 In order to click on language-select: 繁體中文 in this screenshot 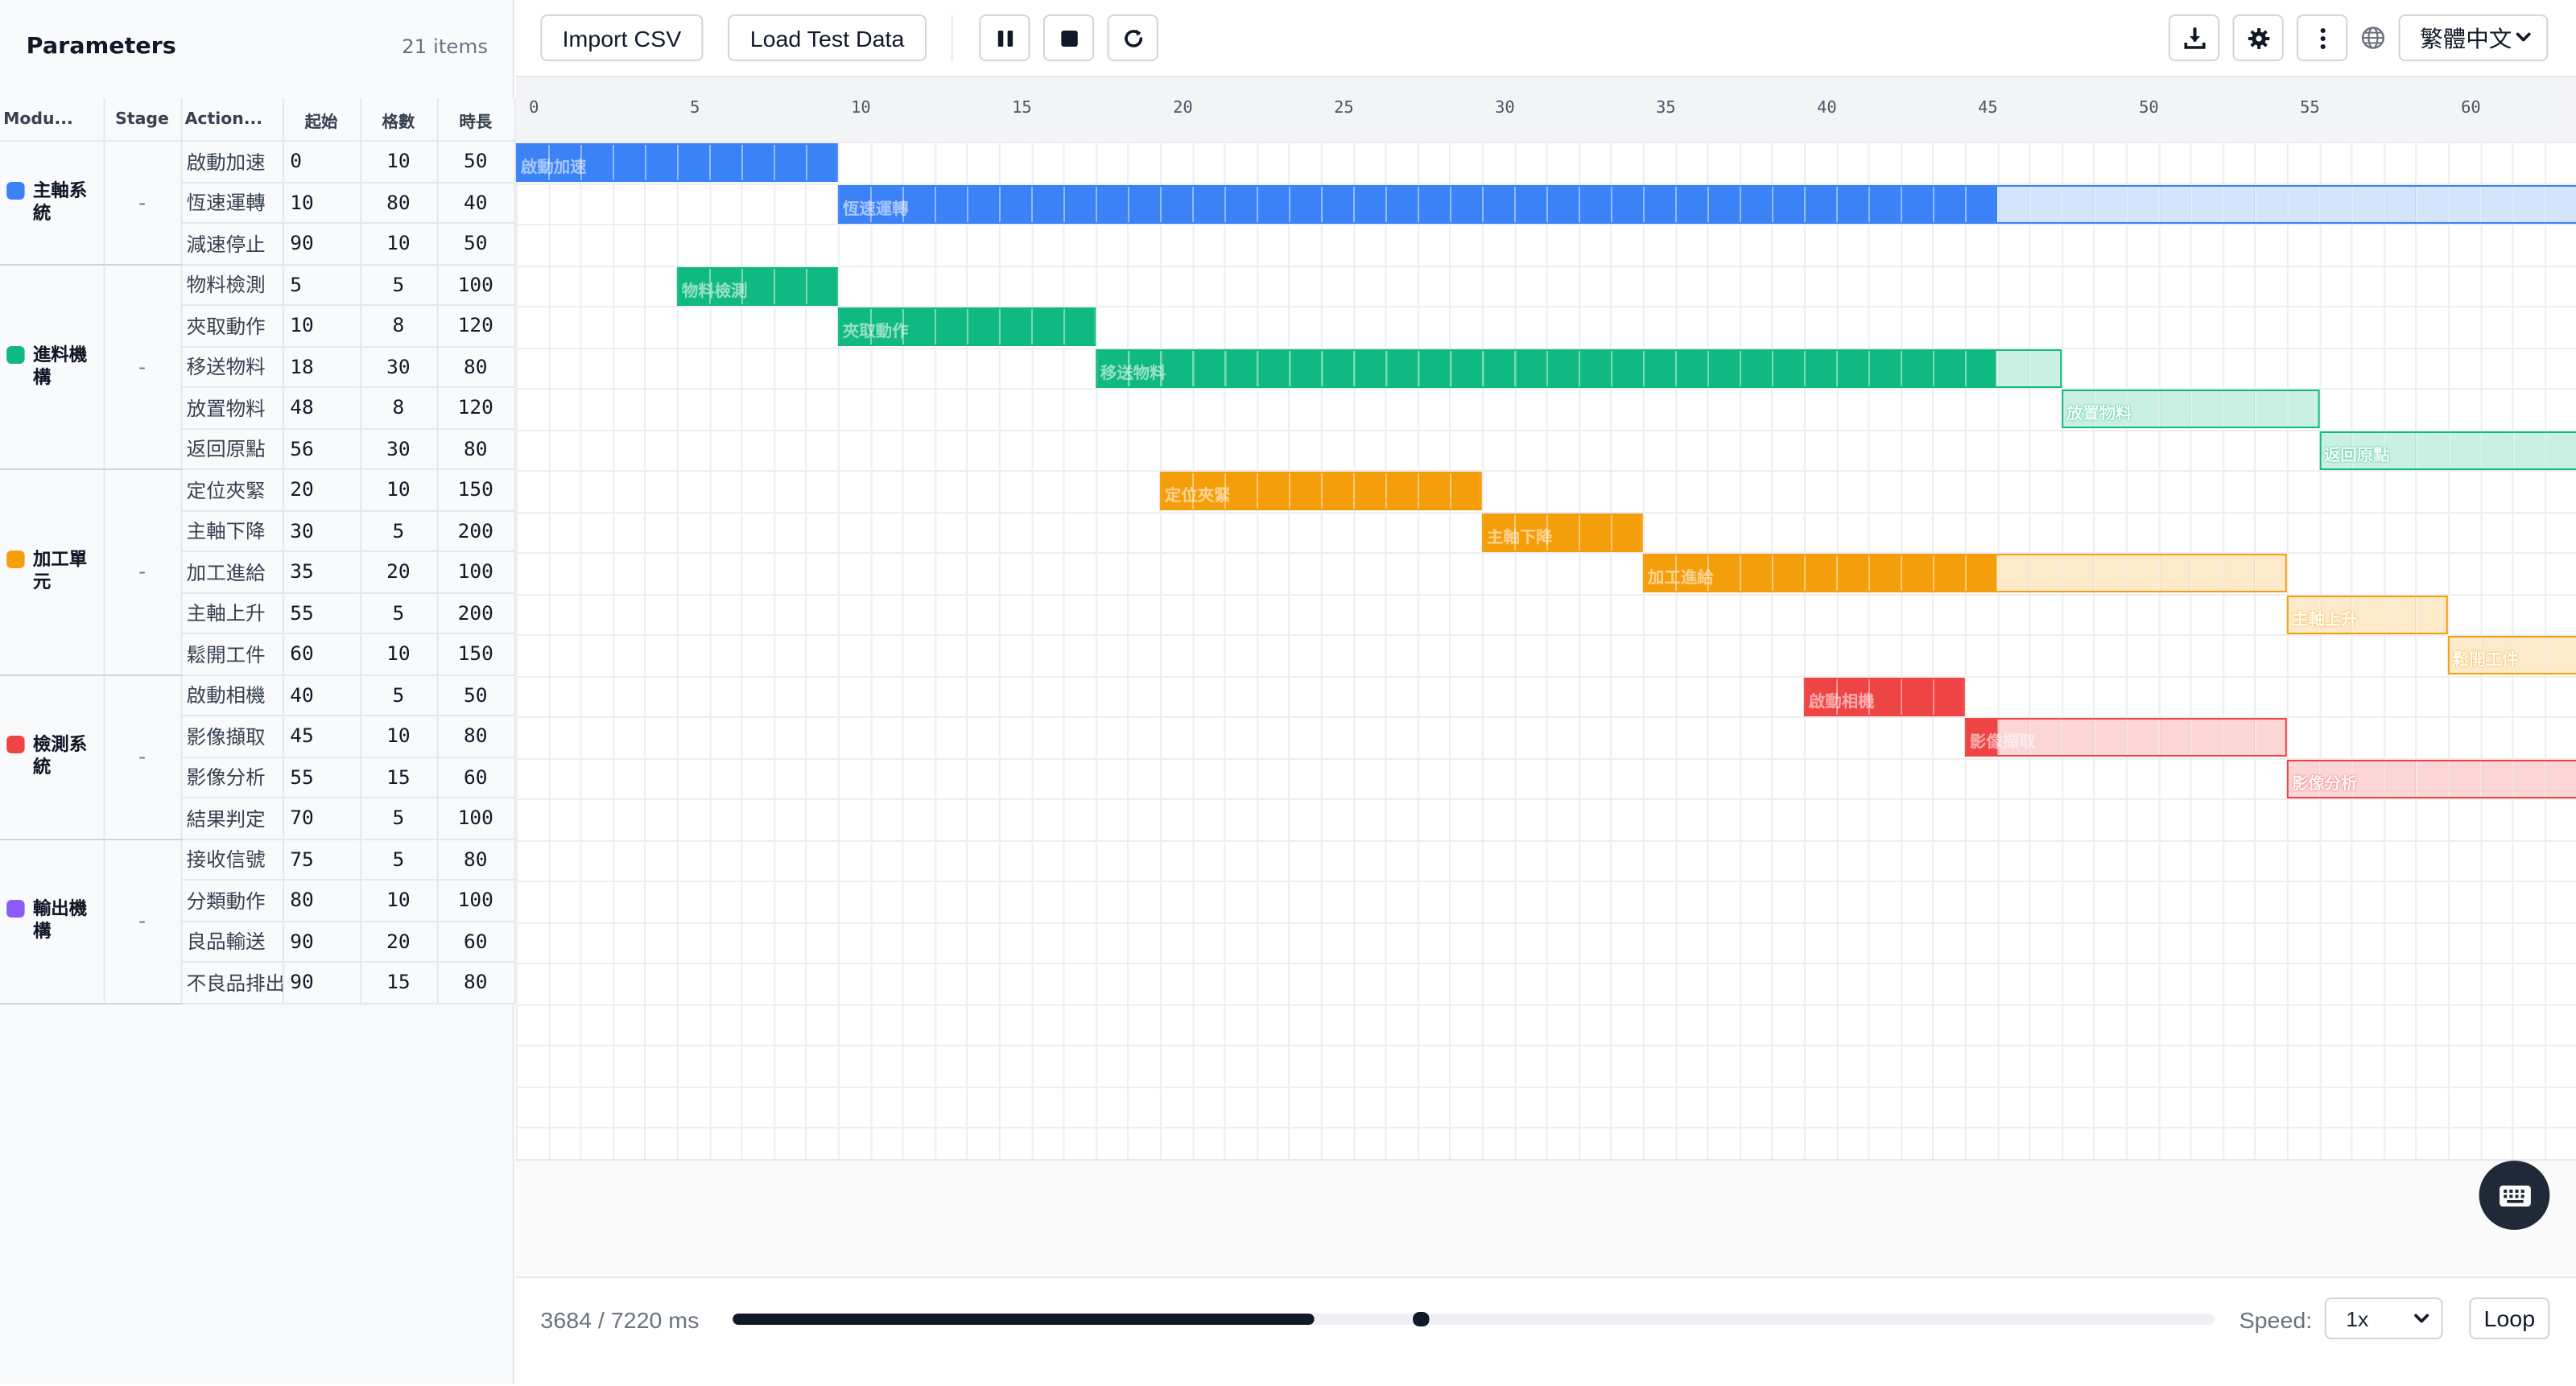, I will do `click(2473, 38)`.